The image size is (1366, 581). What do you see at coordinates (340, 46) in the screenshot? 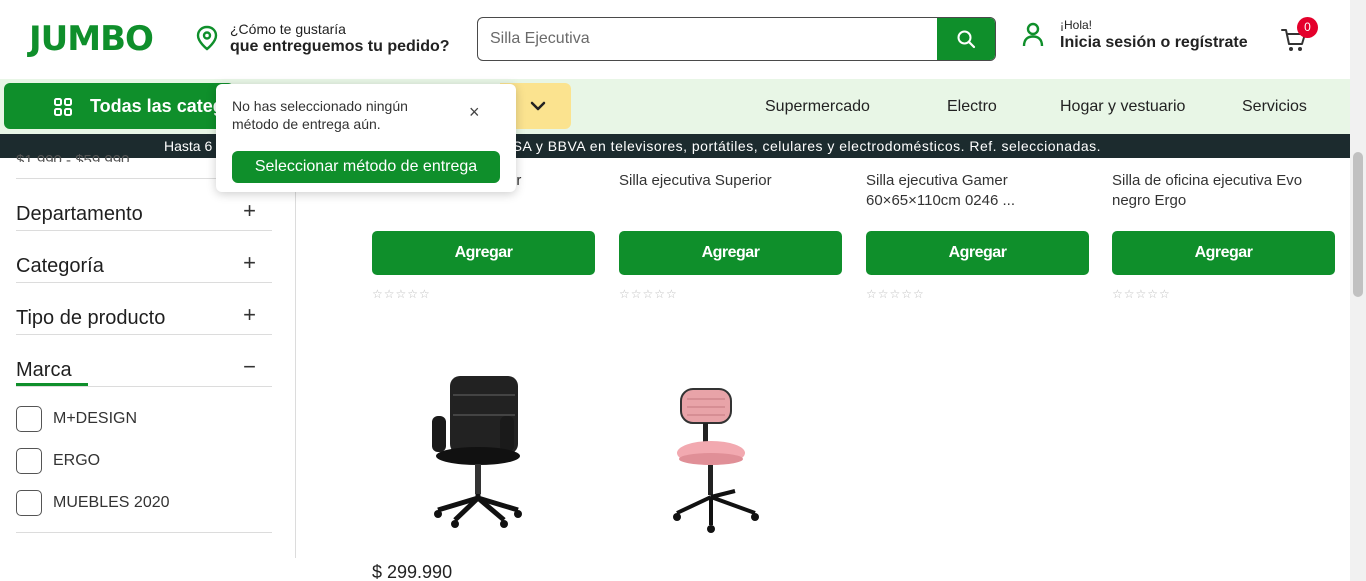
I see `delivery-line2: que entreguemos tu pedido?` at bounding box center [340, 46].